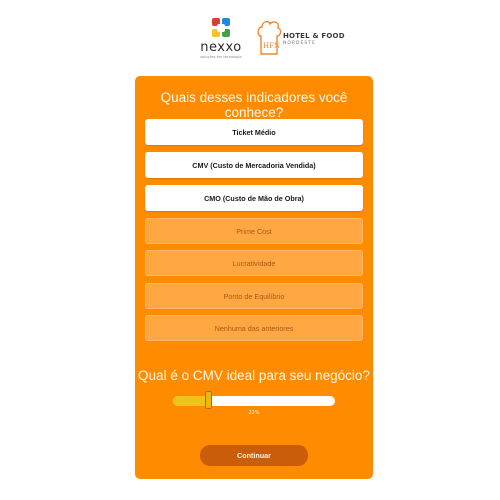 This screenshot has width=500, height=500. I want to click on hotel-food-title: HOTEL & FOOD, so click(314, 36).